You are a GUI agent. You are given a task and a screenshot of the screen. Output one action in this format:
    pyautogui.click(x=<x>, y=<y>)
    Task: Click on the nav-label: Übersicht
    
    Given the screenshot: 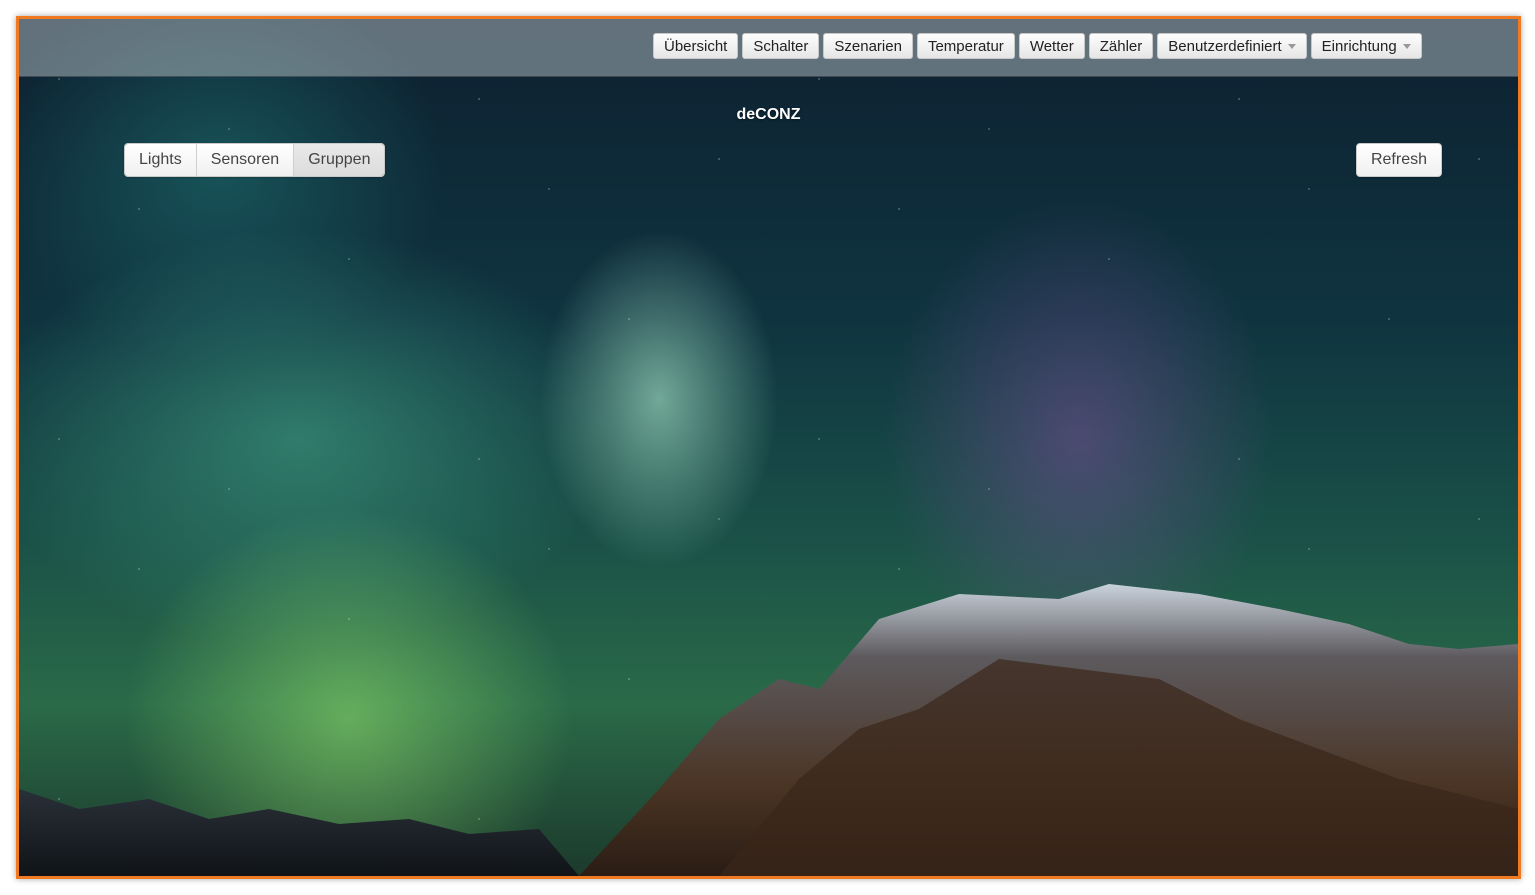 What is the action you would take?
    pyautogui.click(x=696, y=46)
    